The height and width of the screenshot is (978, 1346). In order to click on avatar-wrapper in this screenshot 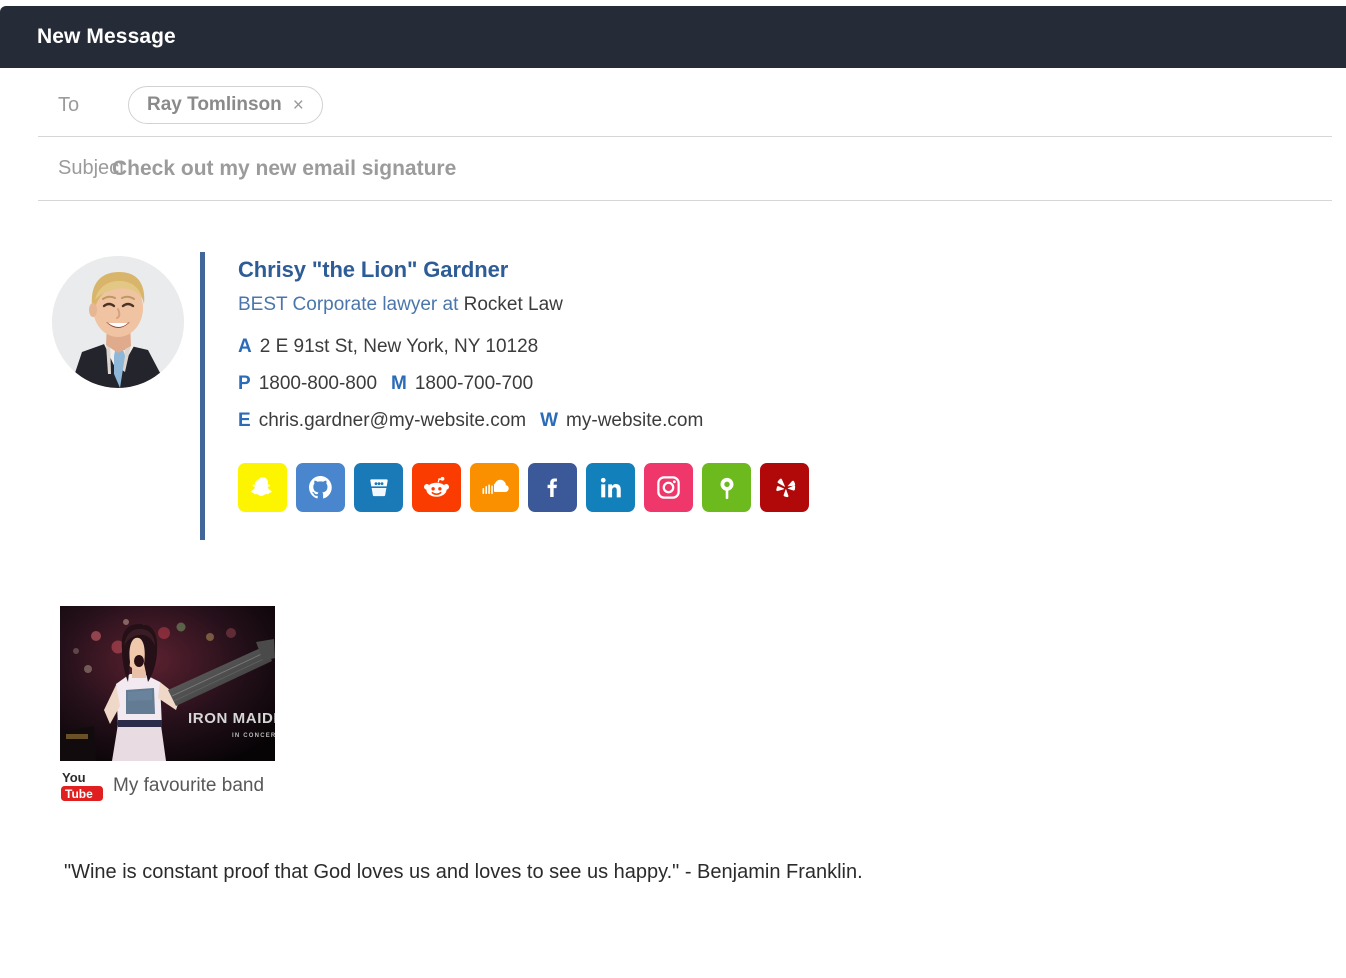, I will do `click(118, 322)`.